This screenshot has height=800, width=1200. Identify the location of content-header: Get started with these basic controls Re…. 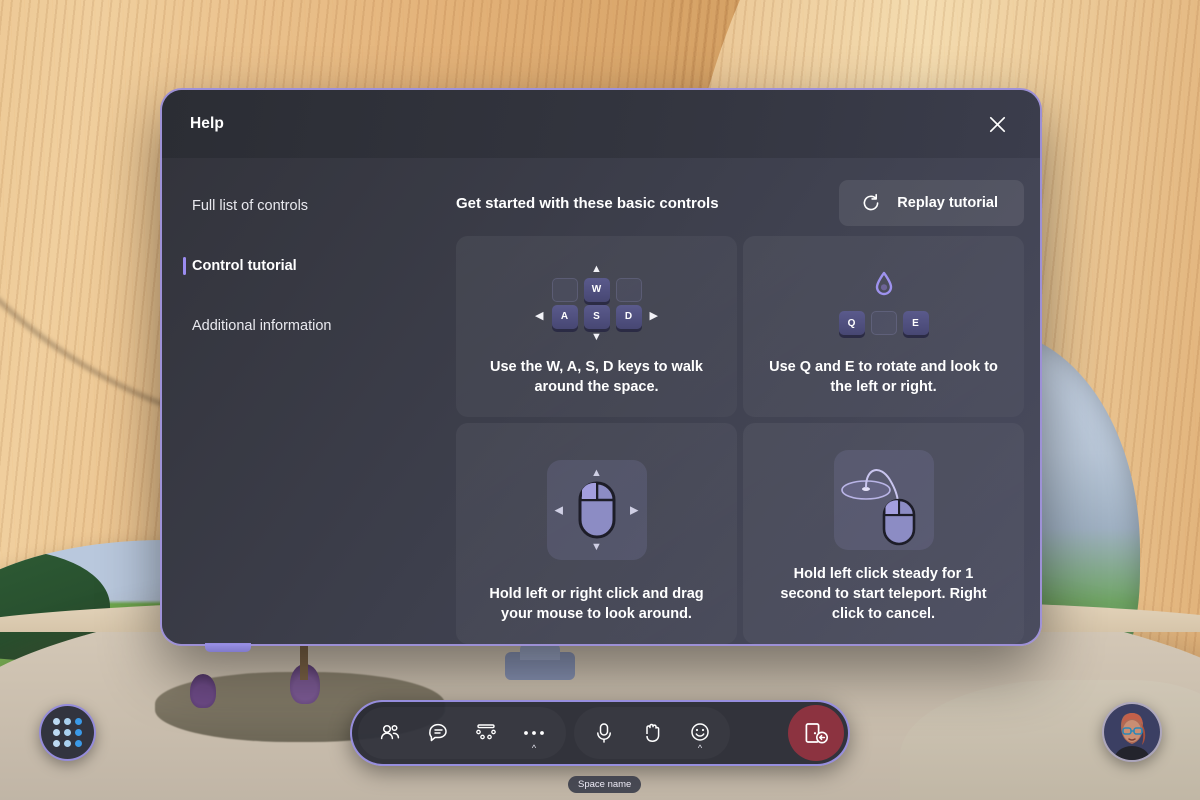
(738, 203).